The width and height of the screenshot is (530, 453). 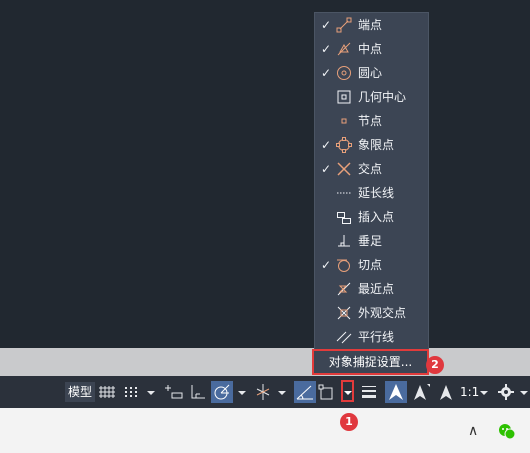 What do you see at coordinates (382, 313) in the screenshot?
I see `menu-item-label: 外观交点` at bounding box center [382, 313].